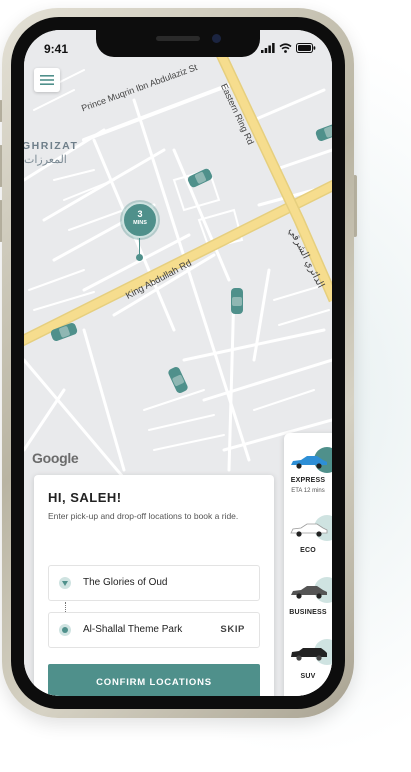  I want to click on ride-option-suv: SUV, so click(308, 663).